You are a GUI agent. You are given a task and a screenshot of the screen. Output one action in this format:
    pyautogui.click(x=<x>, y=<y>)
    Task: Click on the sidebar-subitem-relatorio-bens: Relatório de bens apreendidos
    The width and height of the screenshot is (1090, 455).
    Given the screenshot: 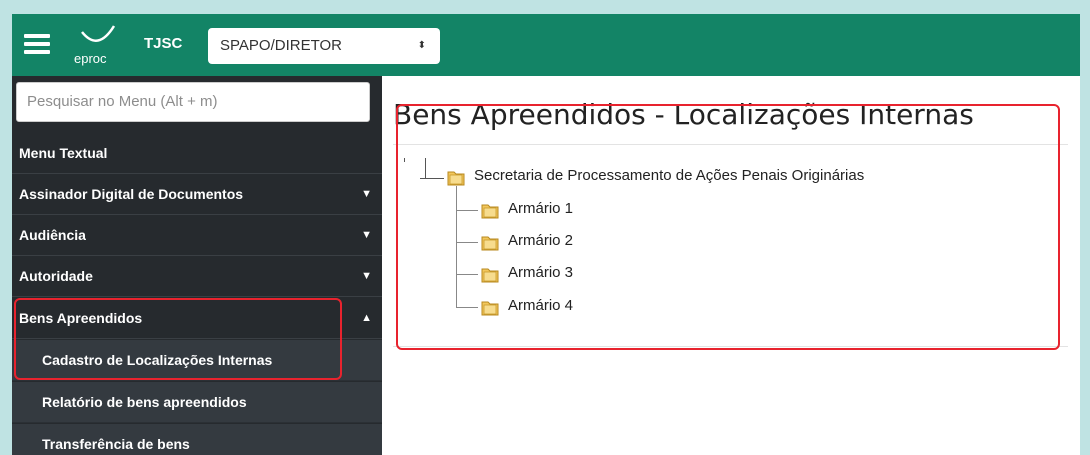 What is the action you would take?
    pyautogui.click(x=197, y=402)
    